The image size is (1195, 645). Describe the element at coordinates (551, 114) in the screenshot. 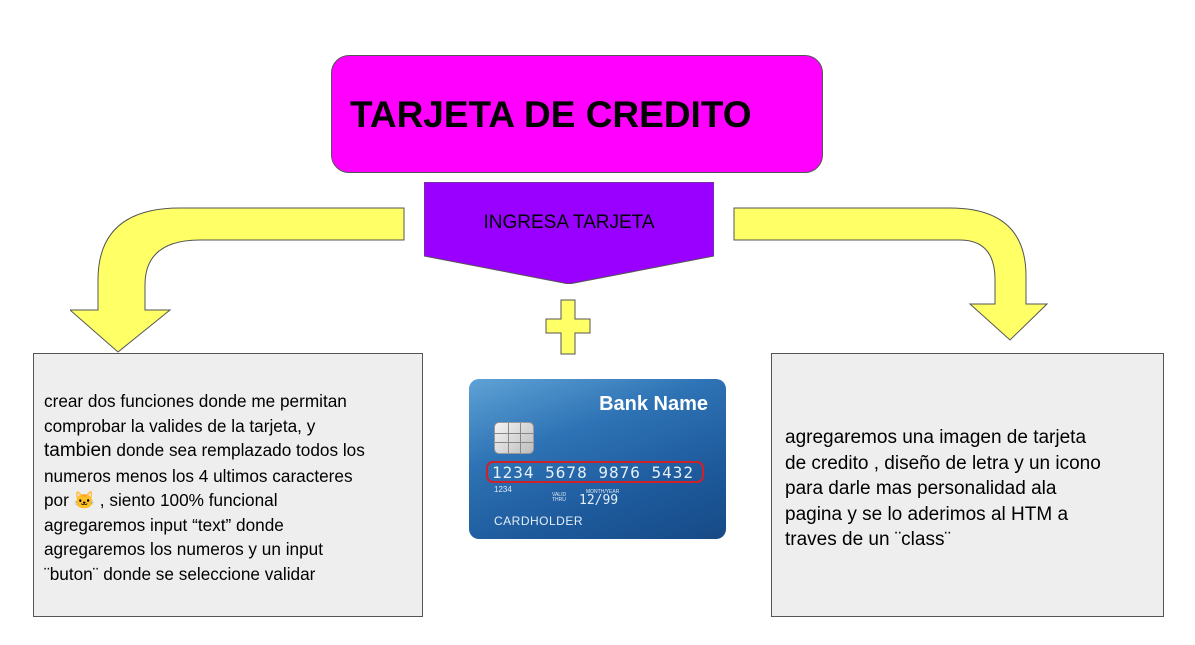

I see `diagram-title: TARJETA DE CREDITO` at that location.